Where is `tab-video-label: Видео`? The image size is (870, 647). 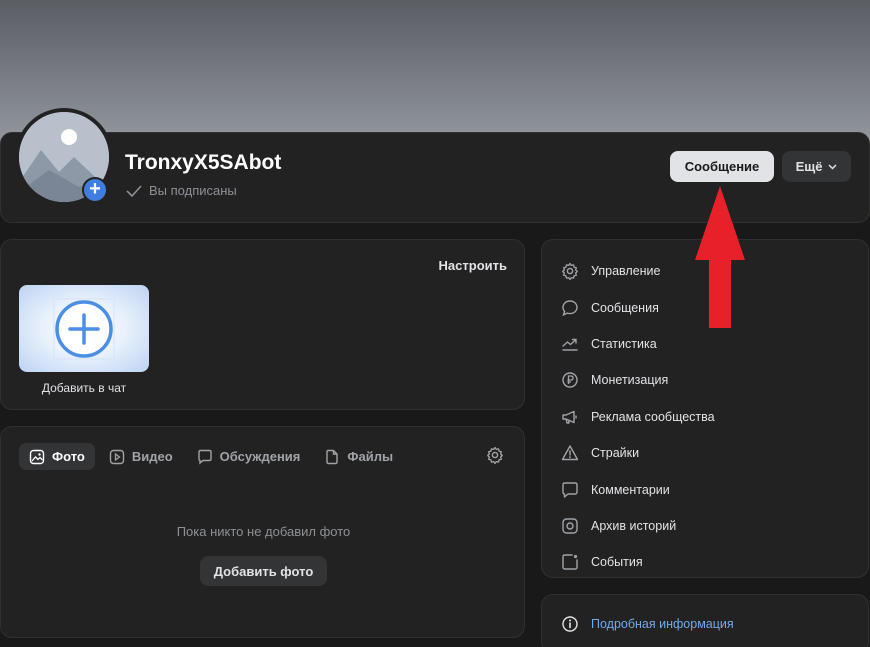
tab-video-label: Видео is located at coordinates (152, 456).